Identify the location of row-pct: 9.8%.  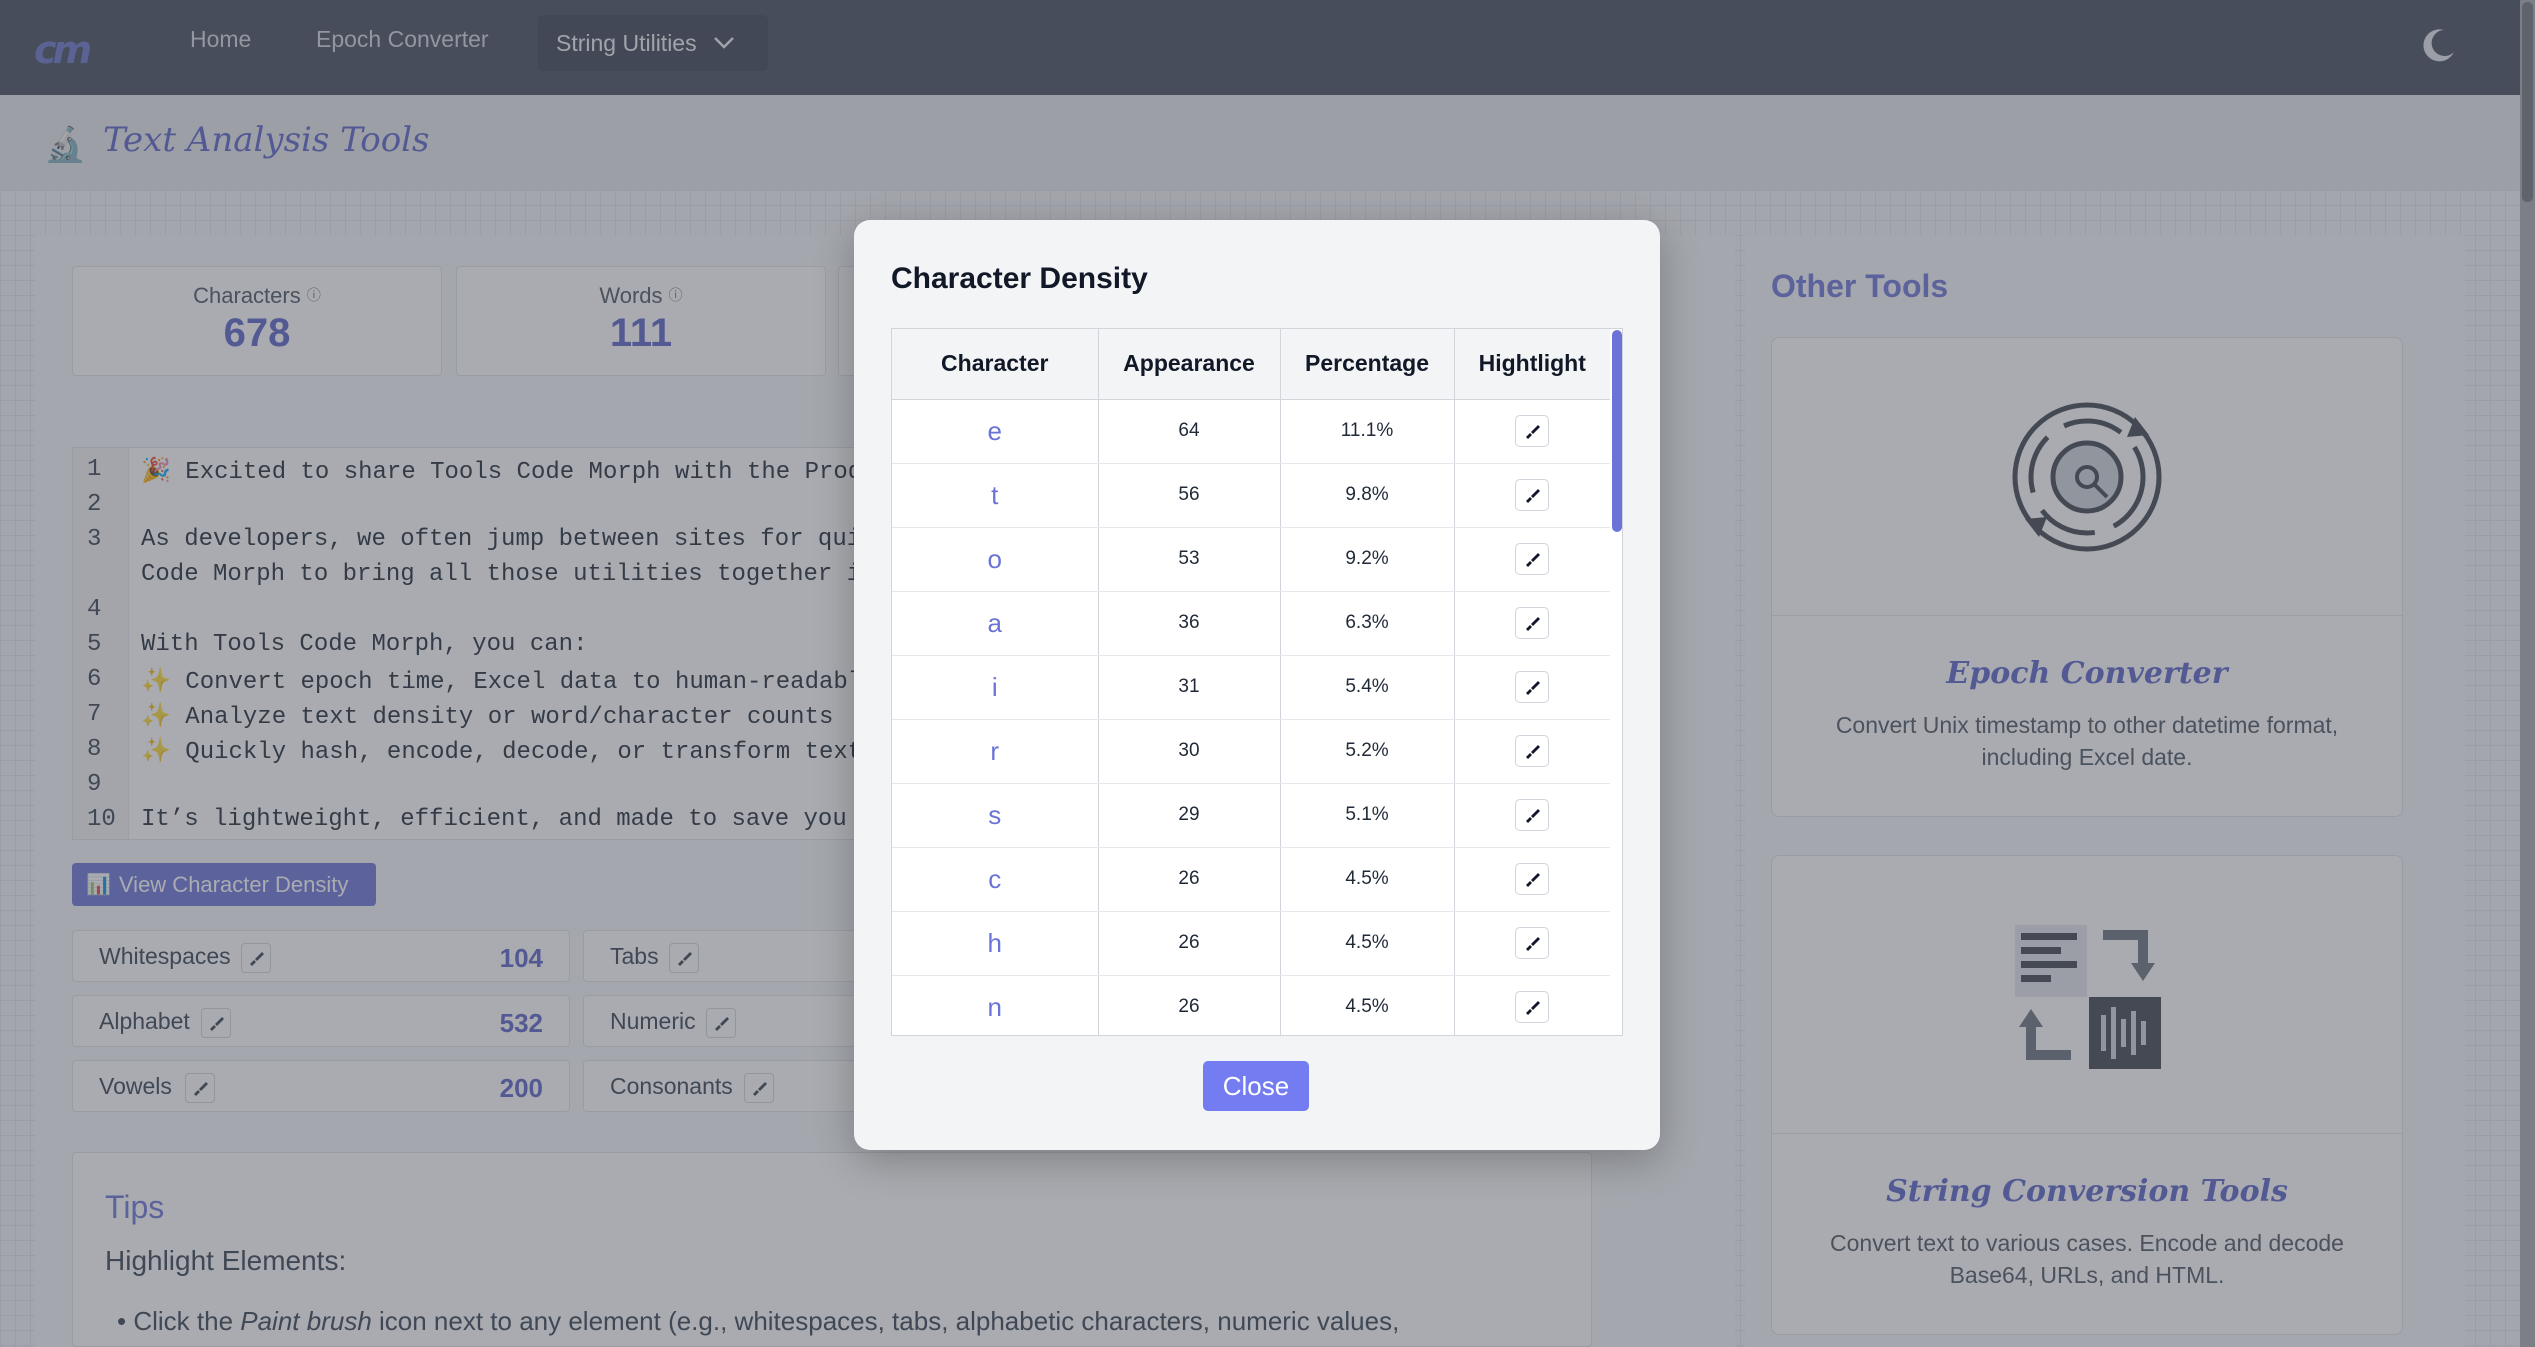
(1367, 495).